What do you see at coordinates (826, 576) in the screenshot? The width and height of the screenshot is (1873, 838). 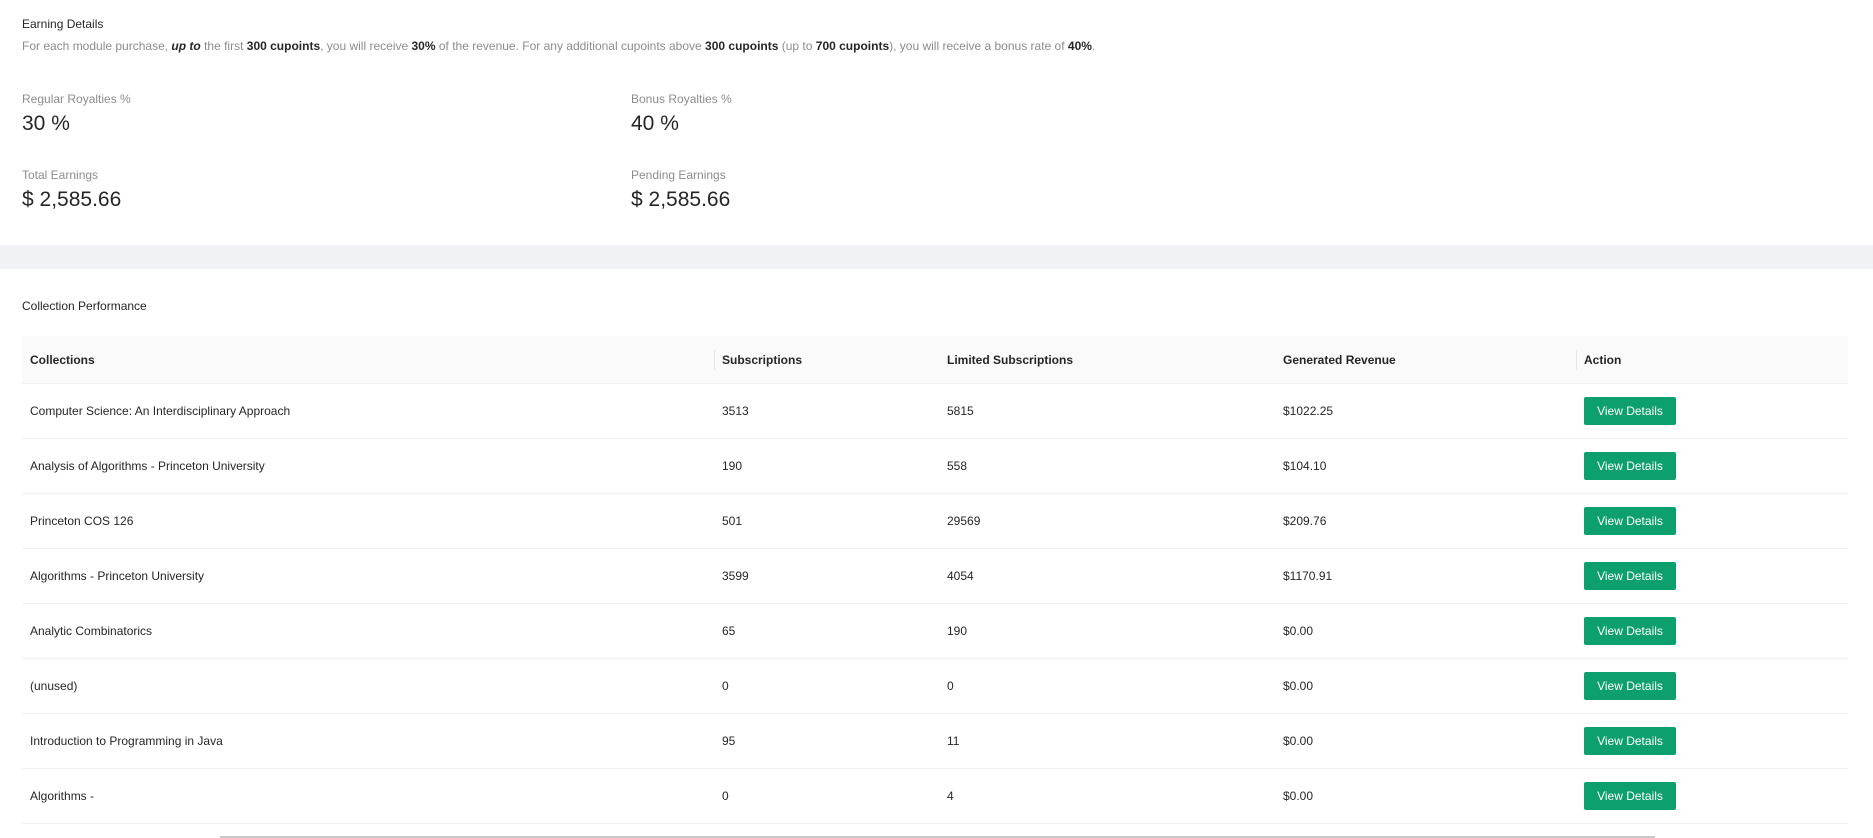 I see `subscriptions-cell: 3599` at bounding box center [826, 576].